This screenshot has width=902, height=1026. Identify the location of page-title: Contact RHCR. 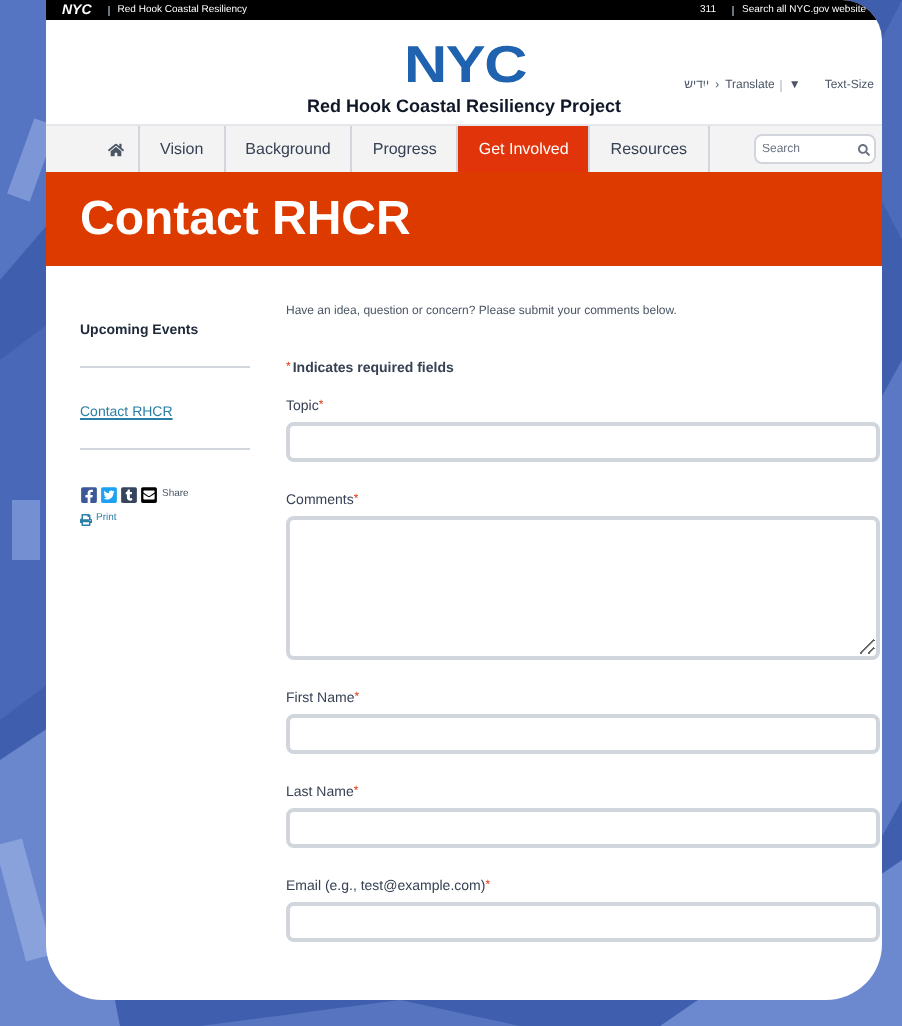
(245, 219).